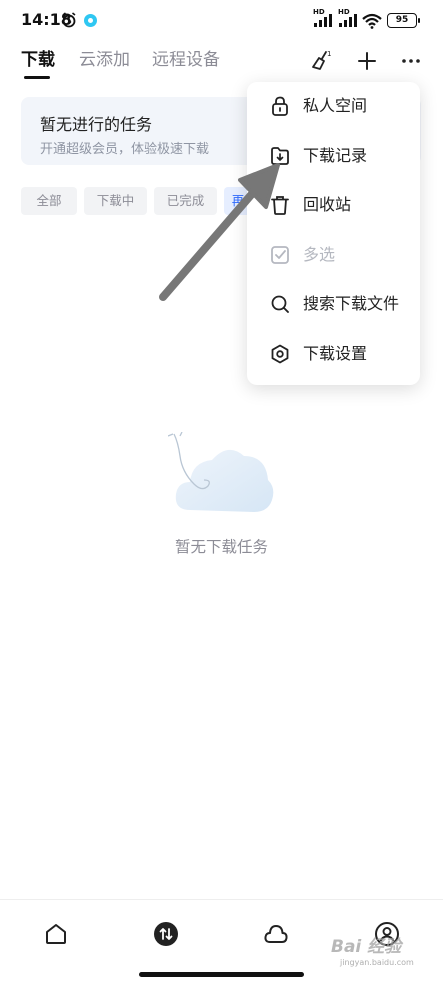 The width and height of the screenshot is (443, 984). I want to click on tab-download: 下载, so click(38, 60).